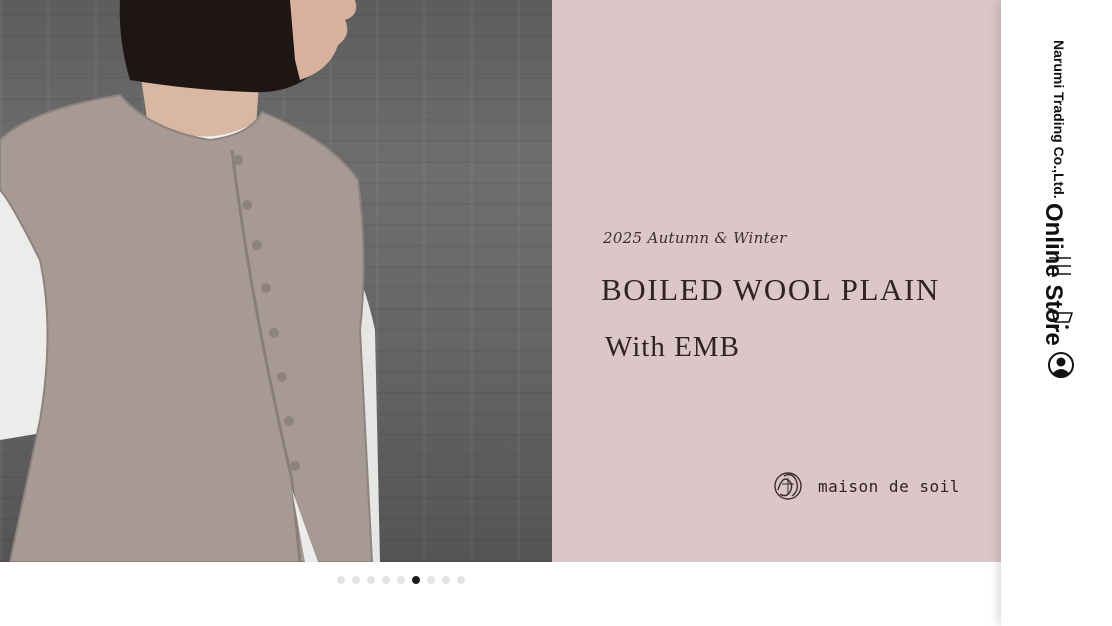 The image size is (1112, 626). What do you see at coordinates (788, 486) in the screenshot?
I see `brand-monogram-icon` at bounding box center [788, 486].